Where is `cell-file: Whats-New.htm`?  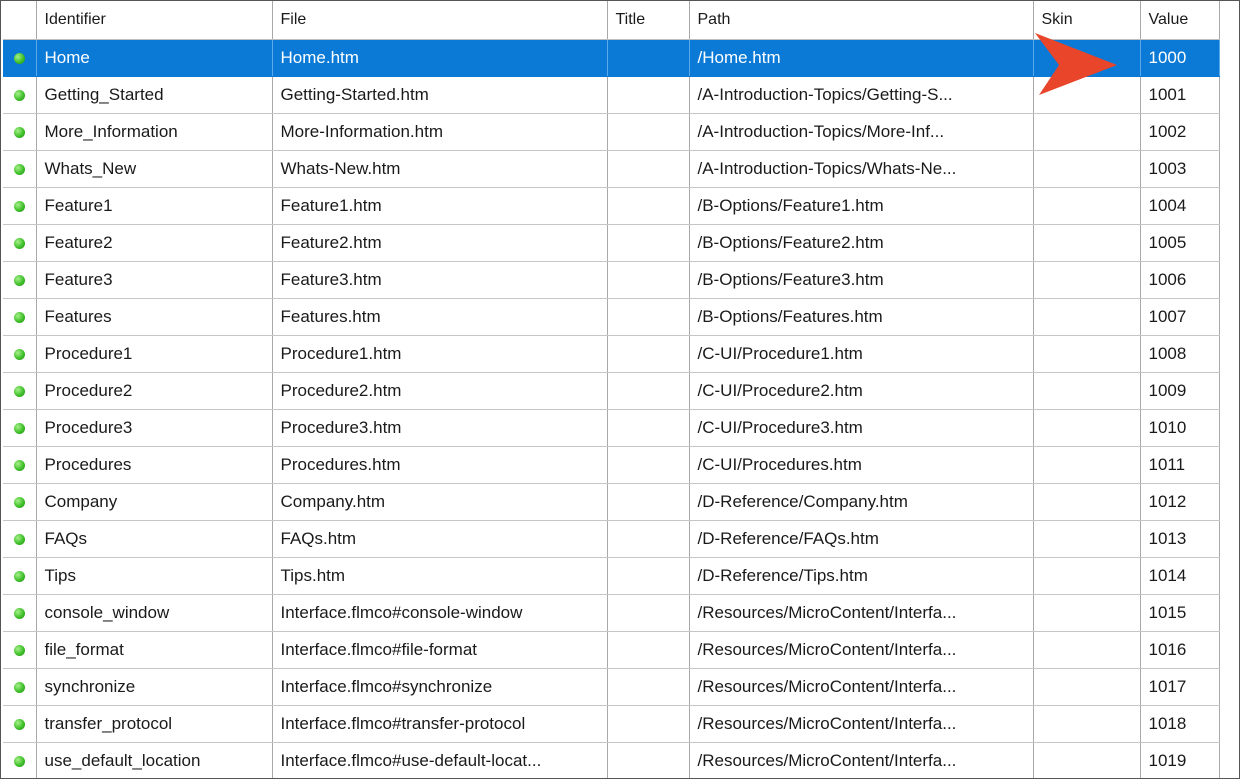
cell-file: Whats-New.htm is located at coordinates (440, 169).